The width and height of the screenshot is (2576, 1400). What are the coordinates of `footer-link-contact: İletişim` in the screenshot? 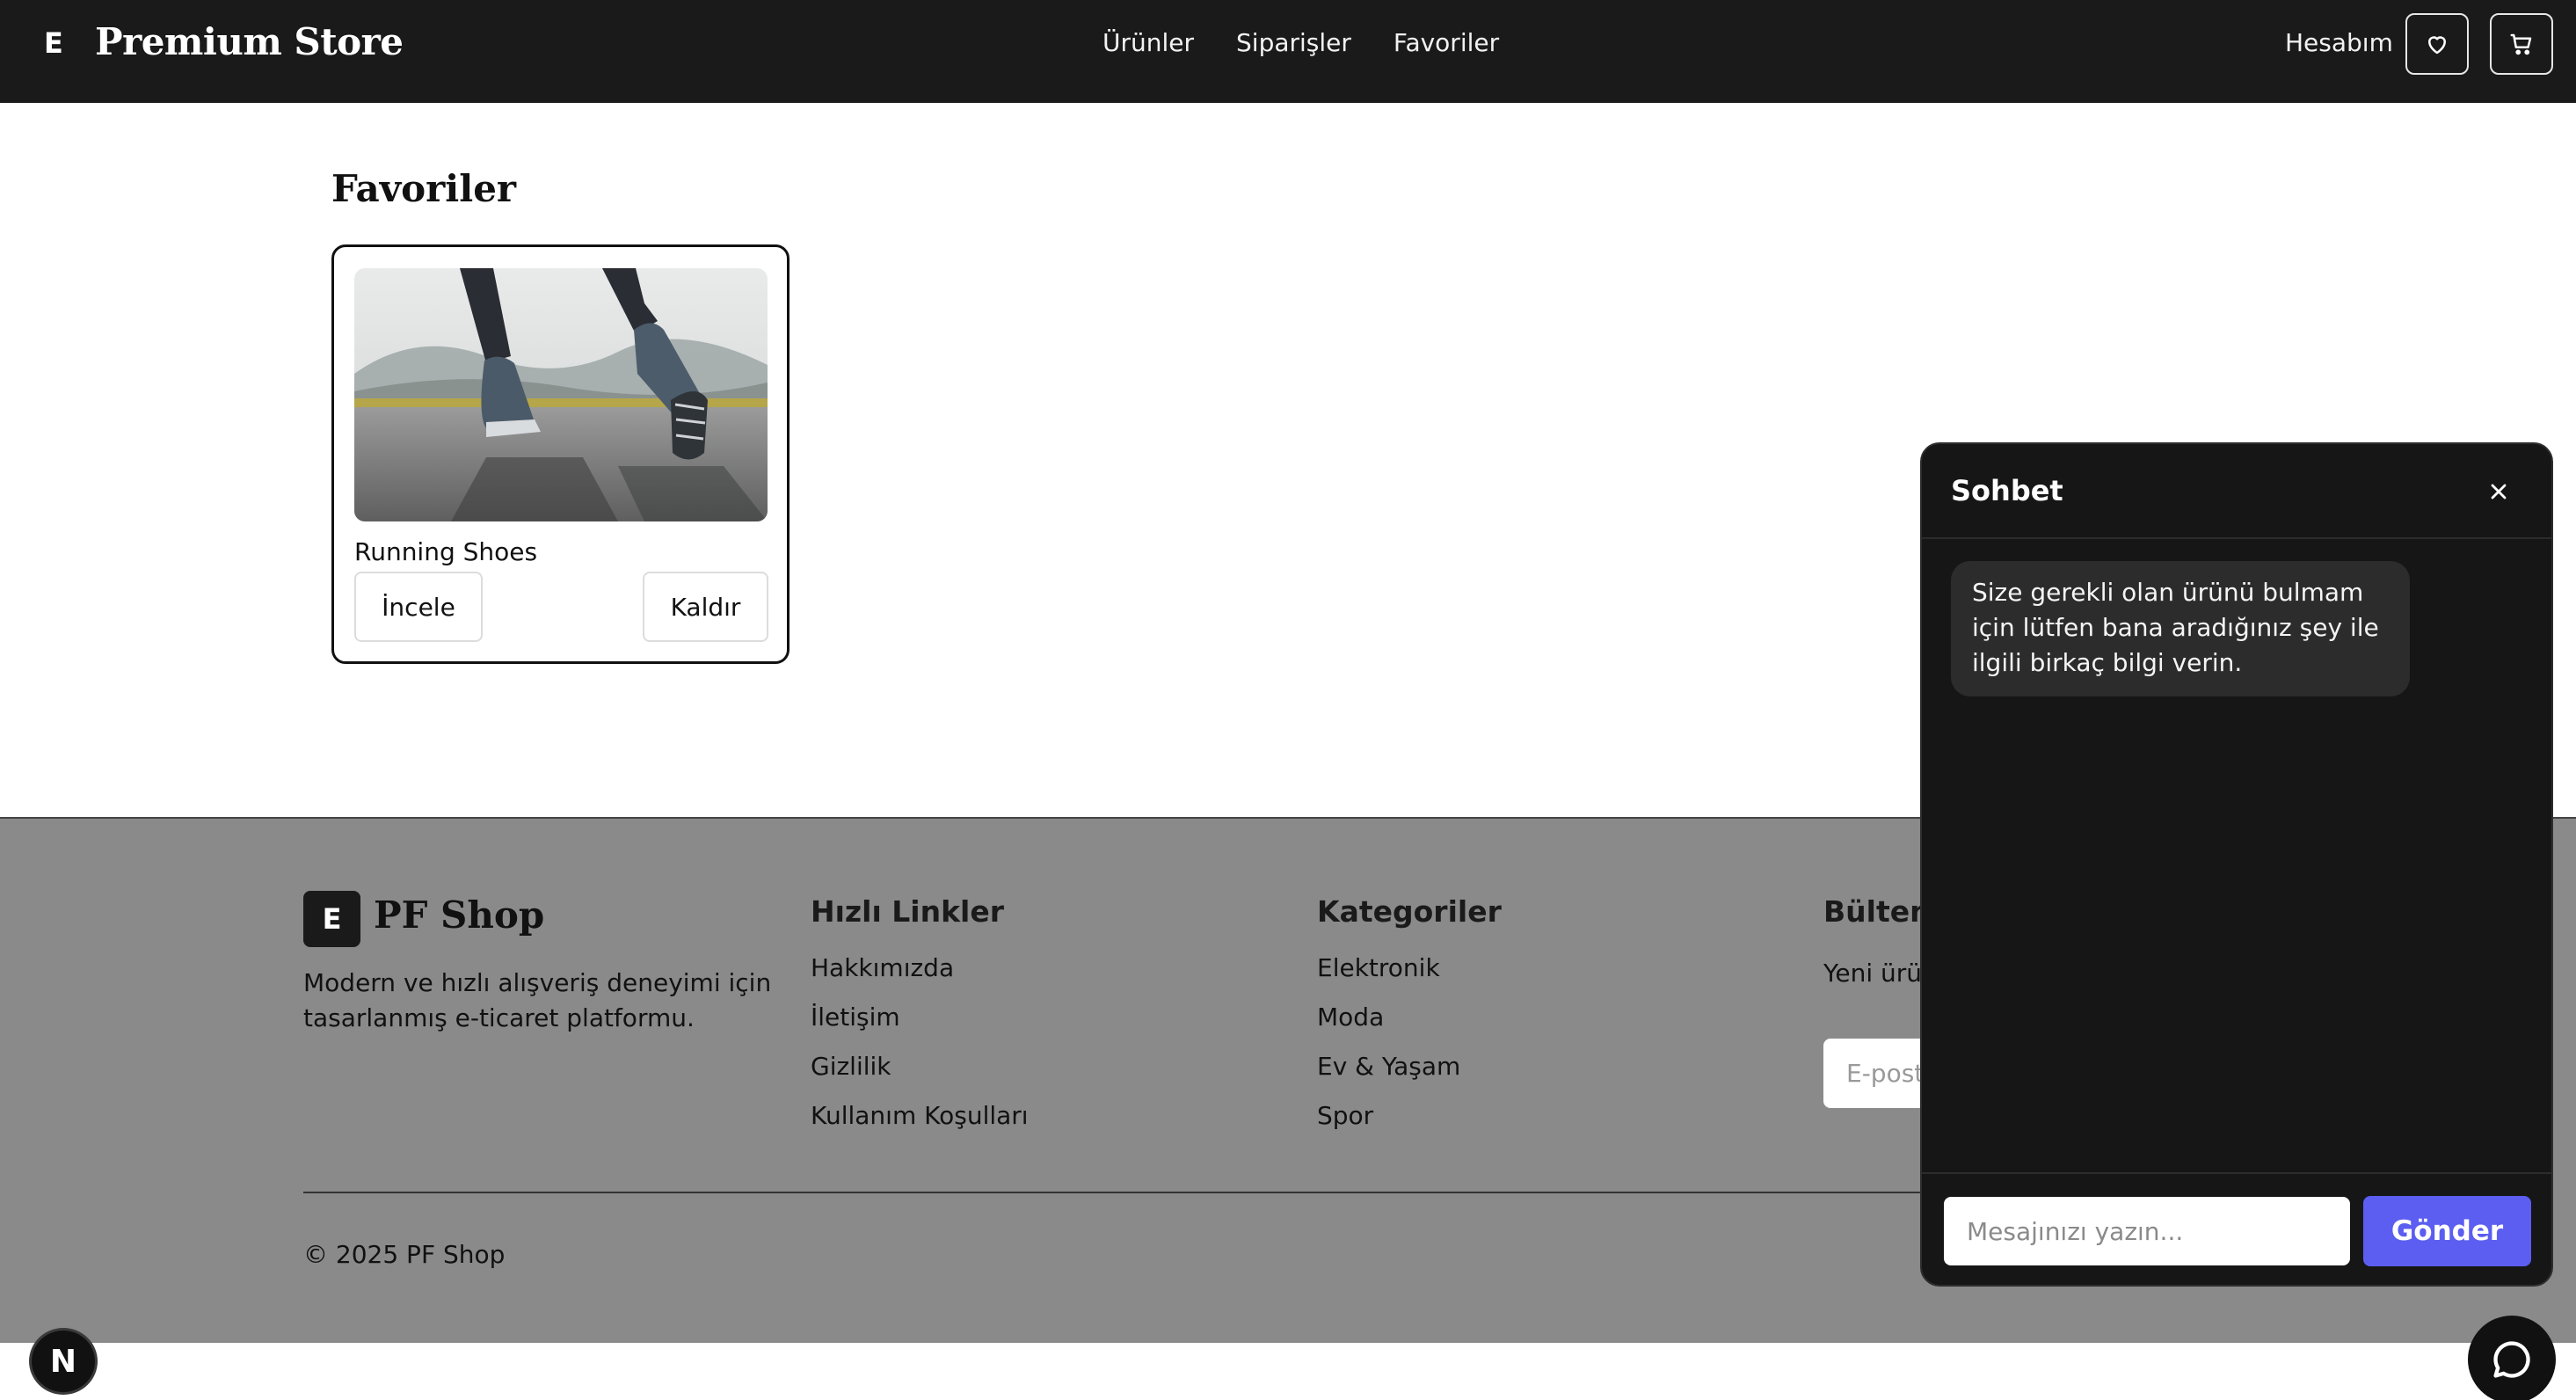 It's located at (920, 1028).